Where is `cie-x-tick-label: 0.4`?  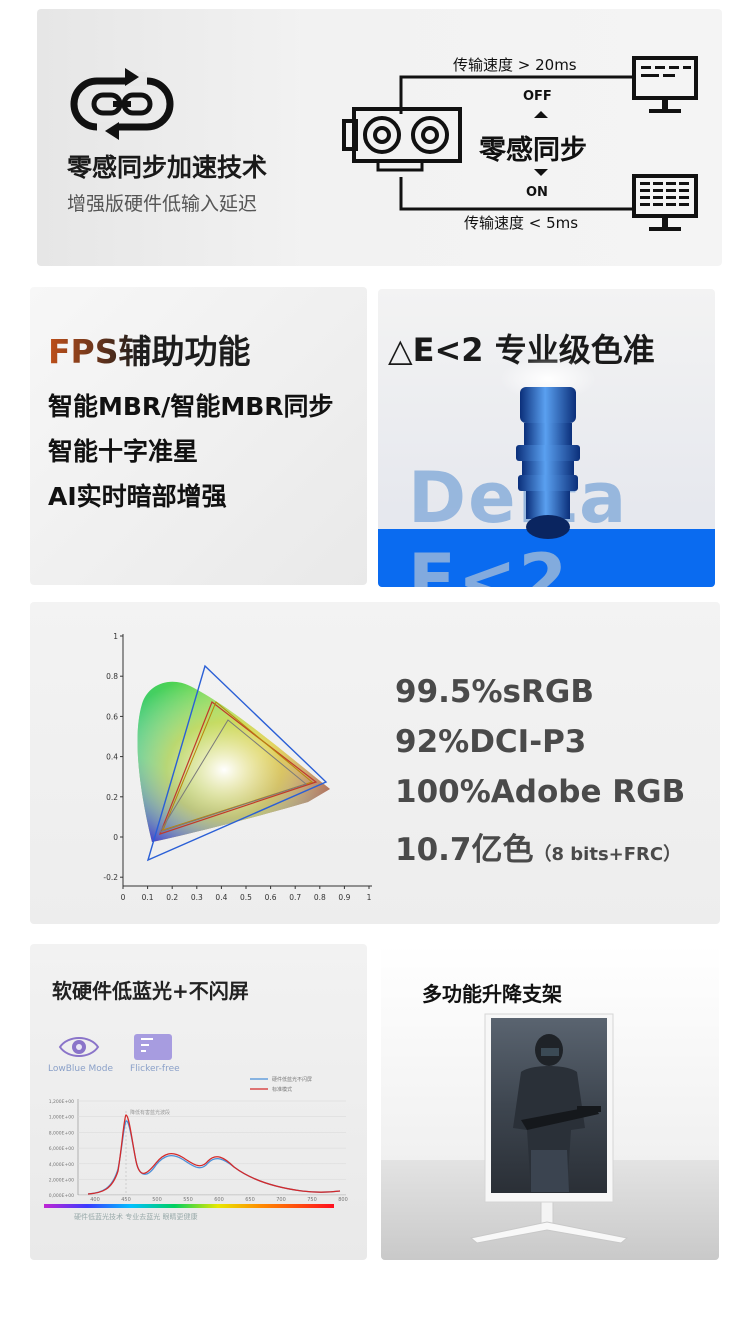 cie-x-tick-label: 0.4 is located at coordinates (221, 897).